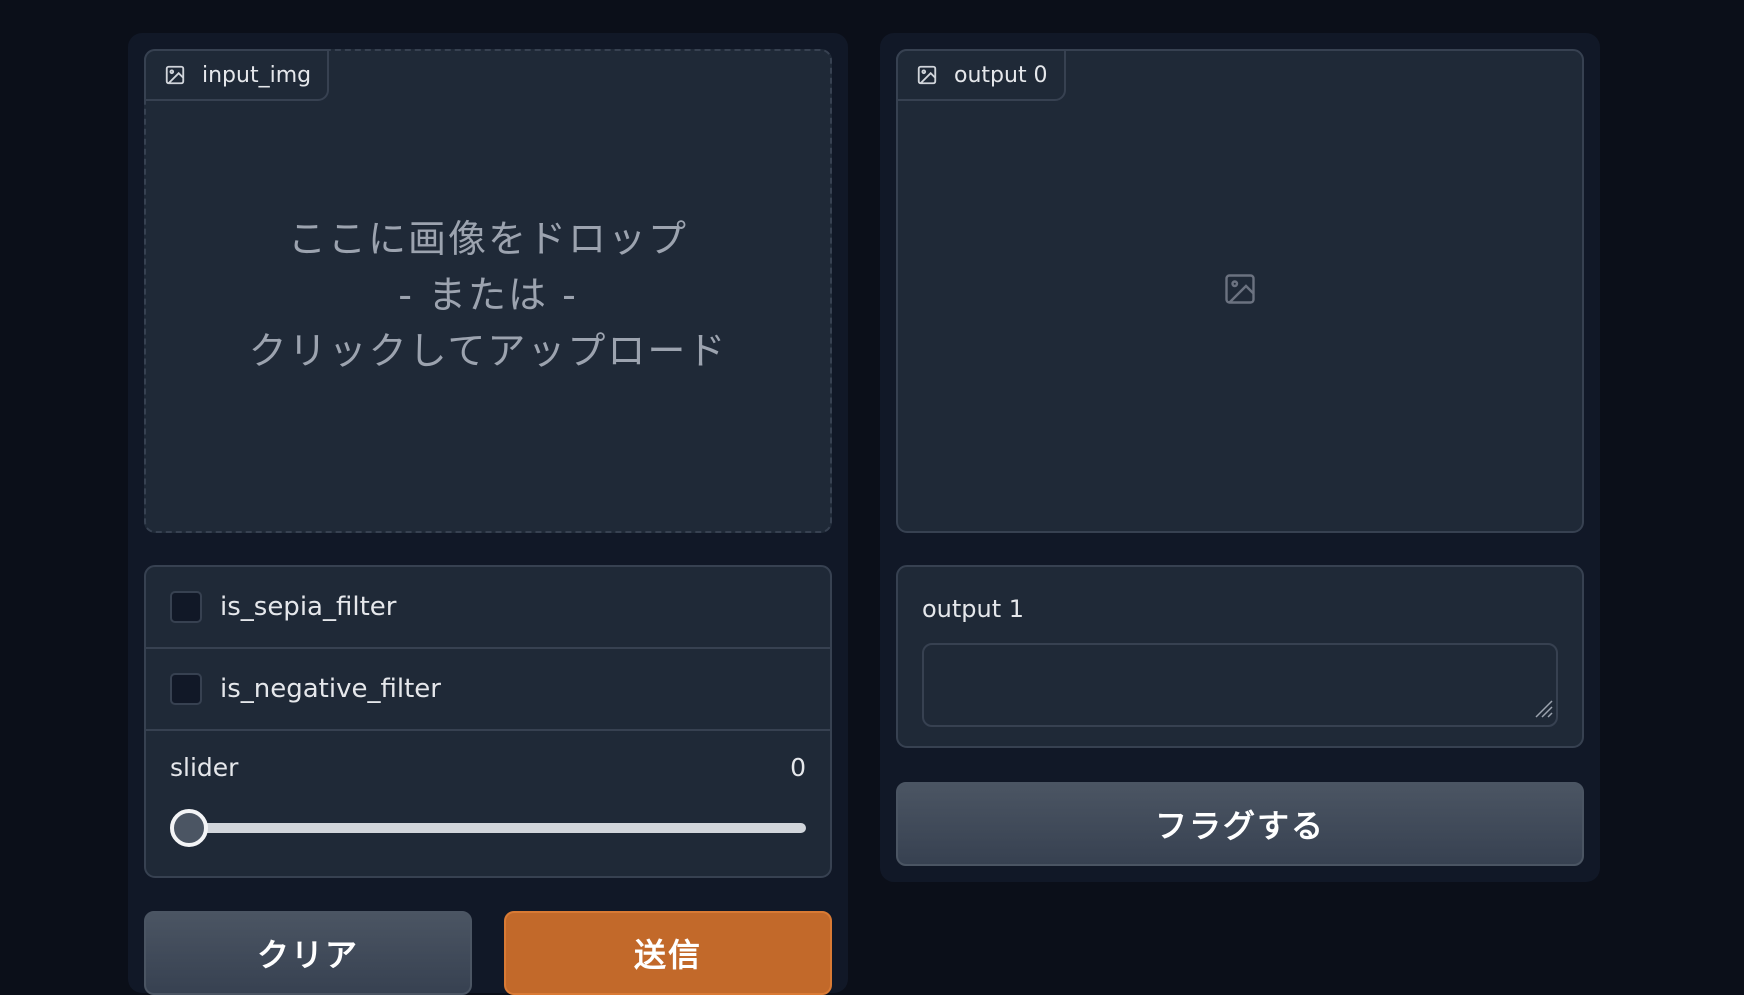 Image resolution: width=1744 pixels, height=995 pixels. I want to click on slider-track, so click(497, 828).